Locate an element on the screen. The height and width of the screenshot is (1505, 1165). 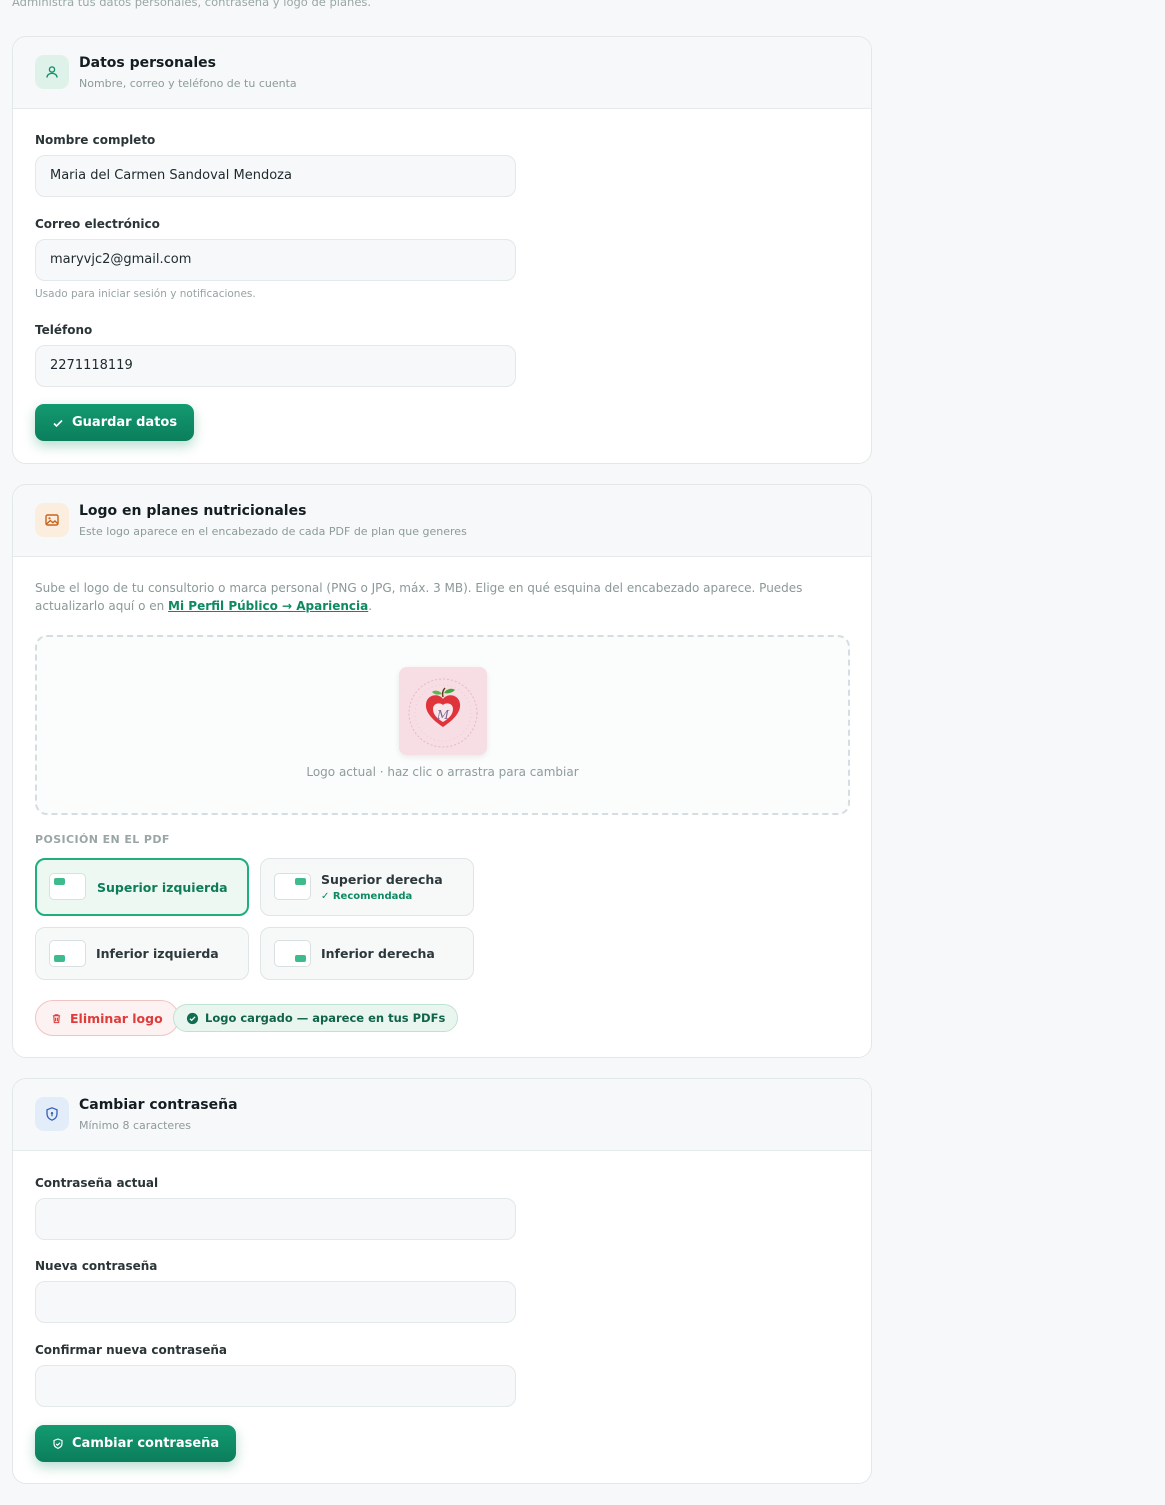
position-top-right: Superior derecha ✓ Recomendada is located at coordinates (367, 887).